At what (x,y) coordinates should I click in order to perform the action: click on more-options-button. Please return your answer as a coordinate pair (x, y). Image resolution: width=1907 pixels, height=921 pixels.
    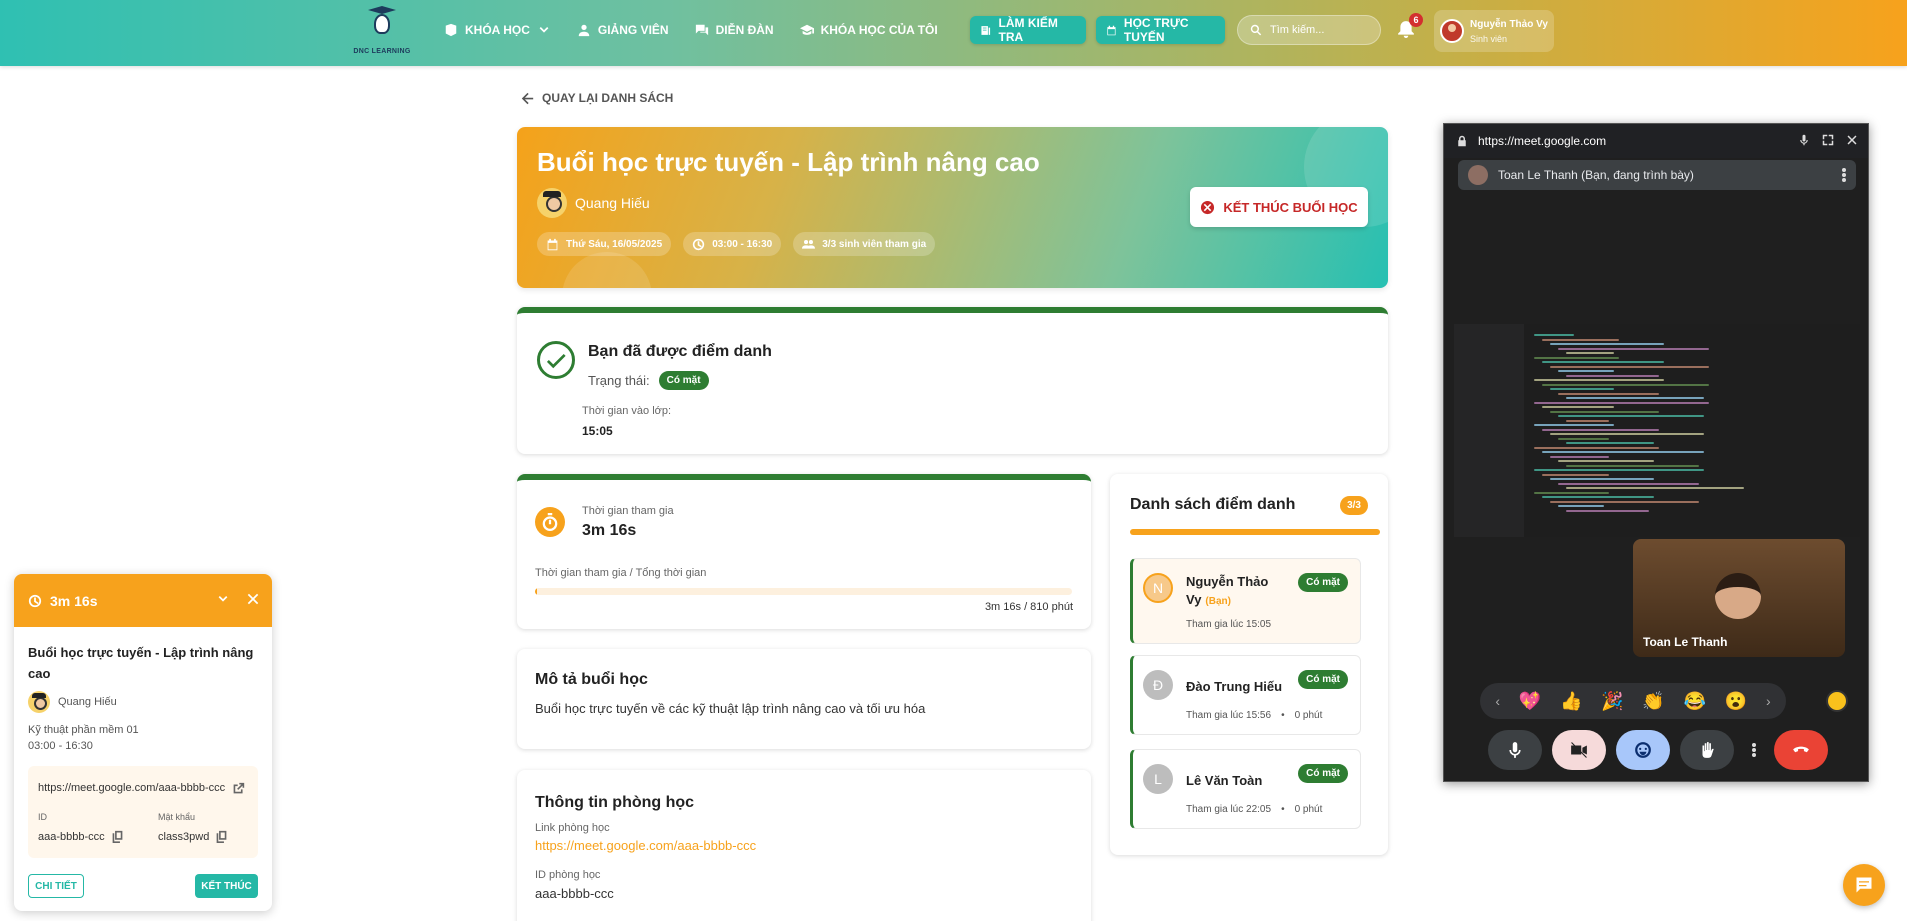
    Looking at the image, I should click on (1754, 750).